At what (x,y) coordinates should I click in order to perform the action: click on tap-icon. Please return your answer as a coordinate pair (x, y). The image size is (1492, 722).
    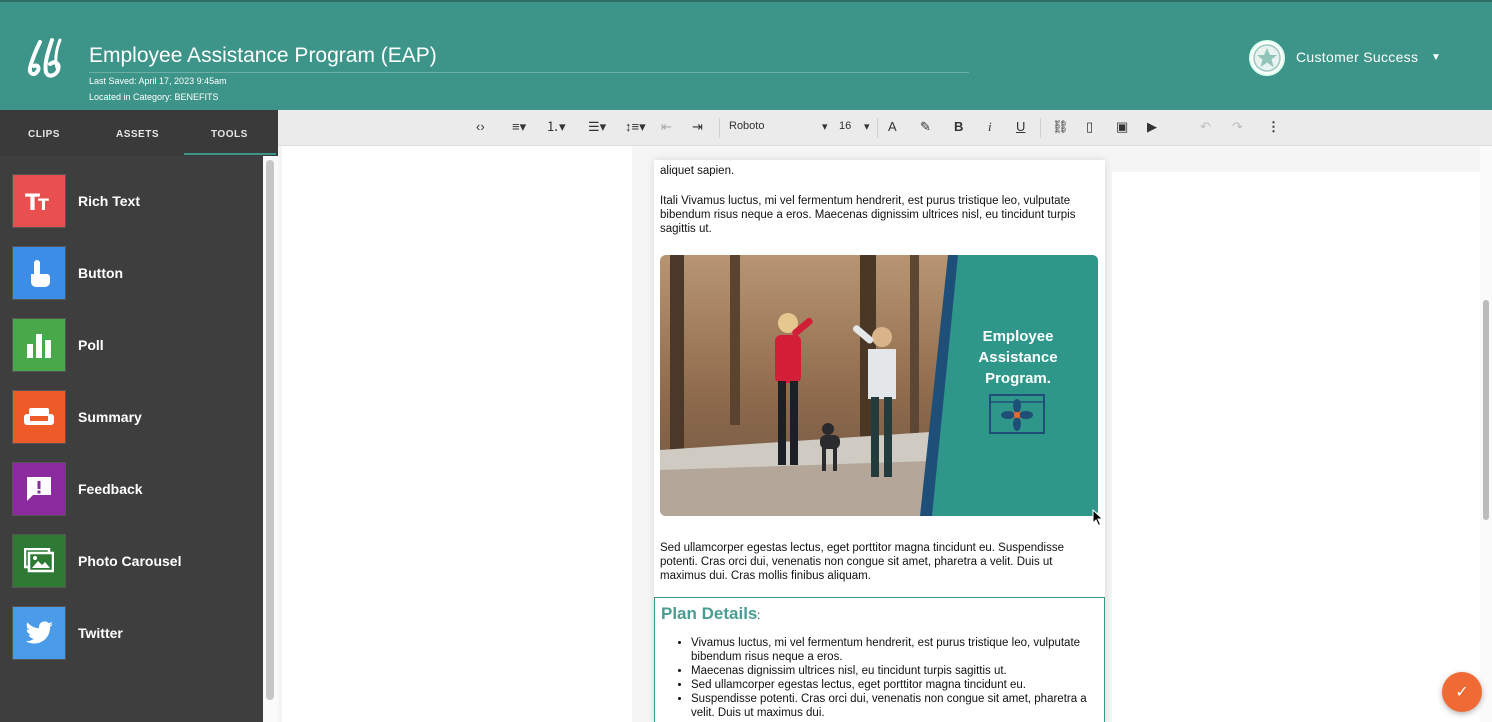
    Looking at the image, I should click on (39, 273).